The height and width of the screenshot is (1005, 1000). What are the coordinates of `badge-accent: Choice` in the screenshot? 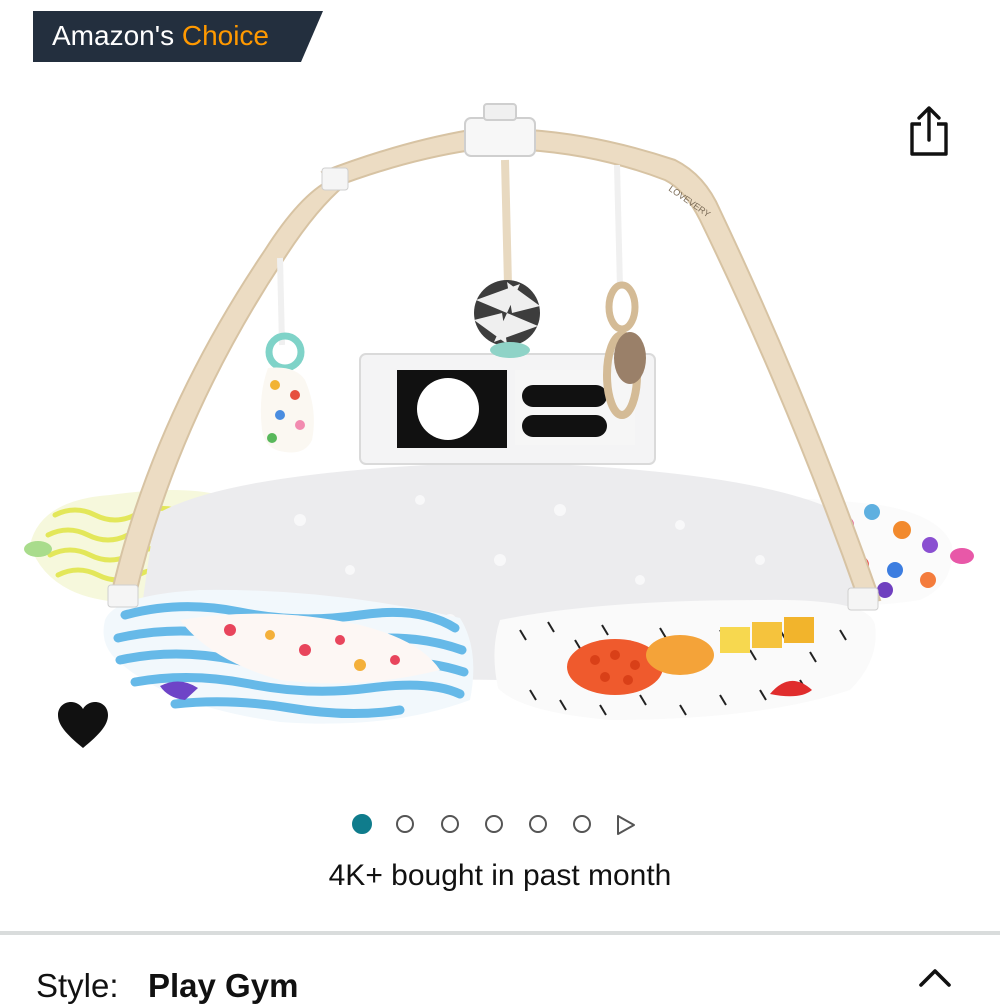 It's located at (225, 35).